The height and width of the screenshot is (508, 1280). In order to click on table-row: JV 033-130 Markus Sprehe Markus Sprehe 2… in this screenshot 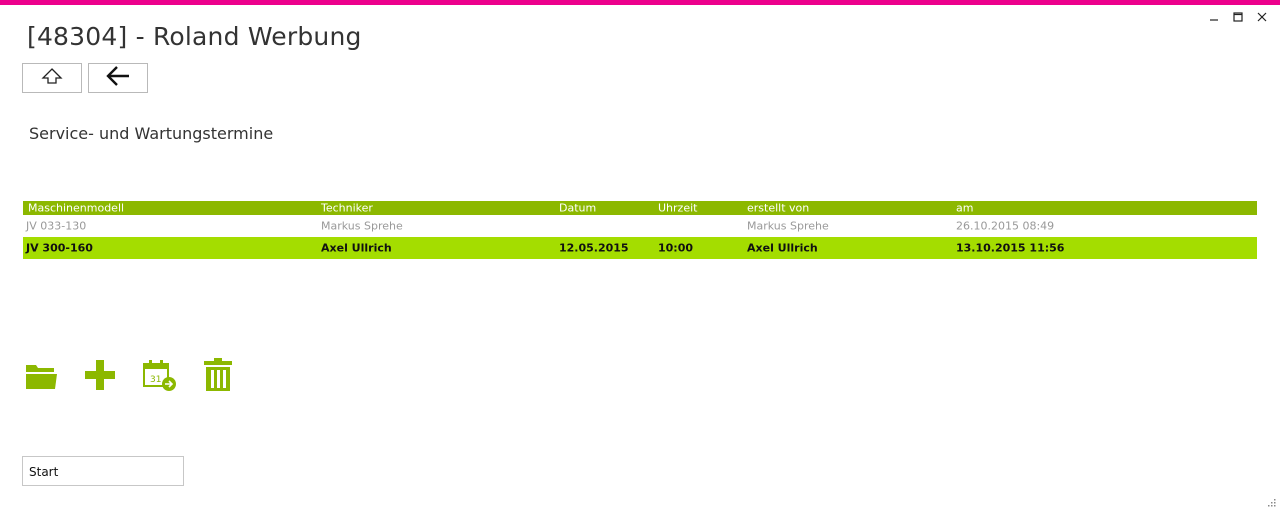, I will do `click(640, 226)`.